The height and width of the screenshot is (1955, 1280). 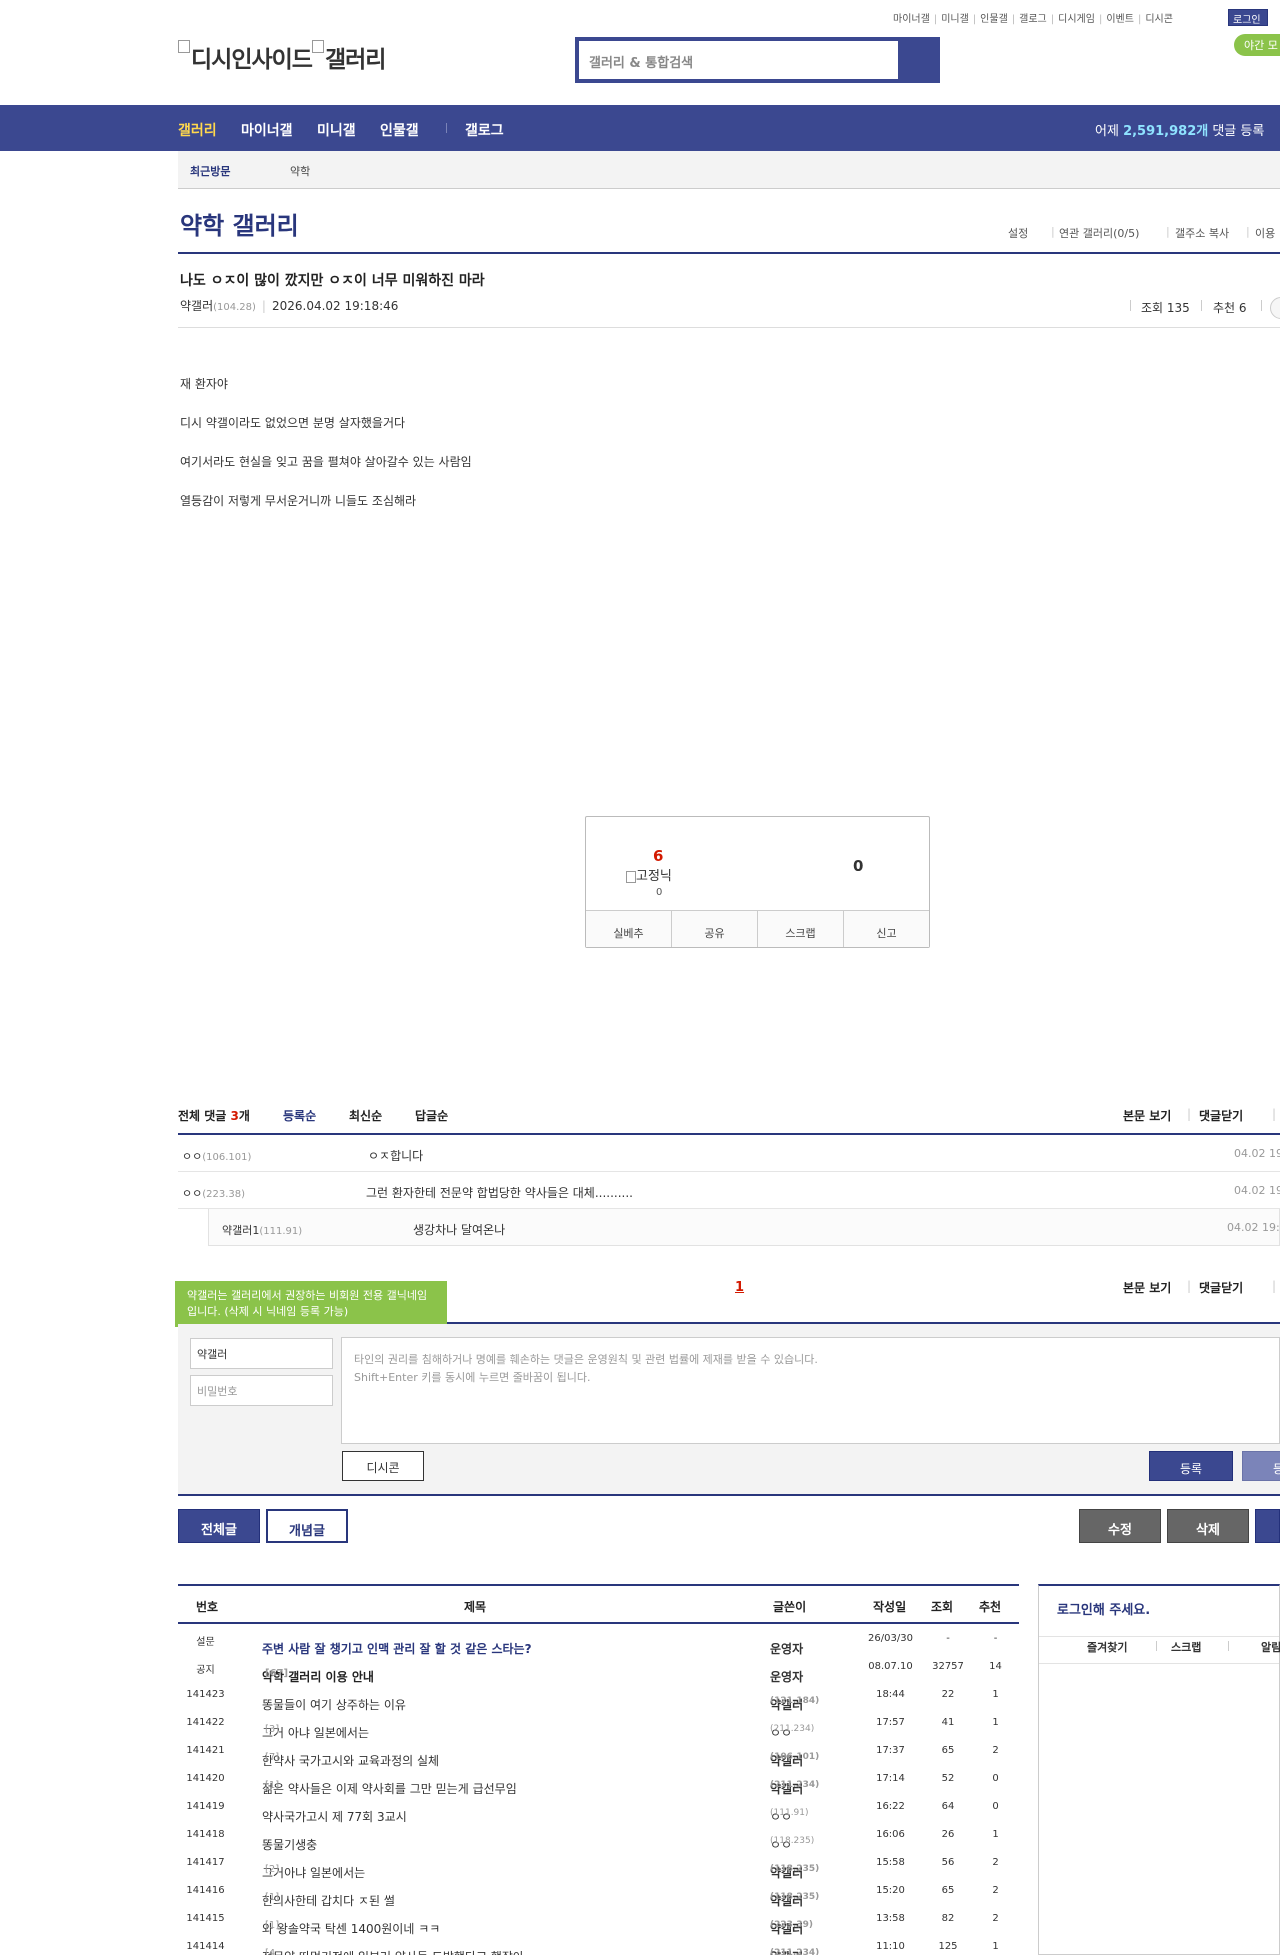 I want to click on post-views: 125, so click(x=948, y=1946).